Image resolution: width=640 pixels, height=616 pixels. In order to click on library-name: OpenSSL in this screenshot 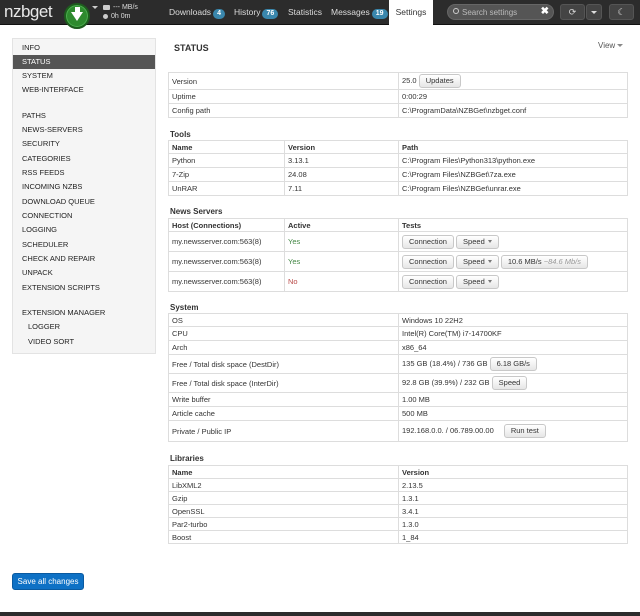, I will do `click(283, 511)`.